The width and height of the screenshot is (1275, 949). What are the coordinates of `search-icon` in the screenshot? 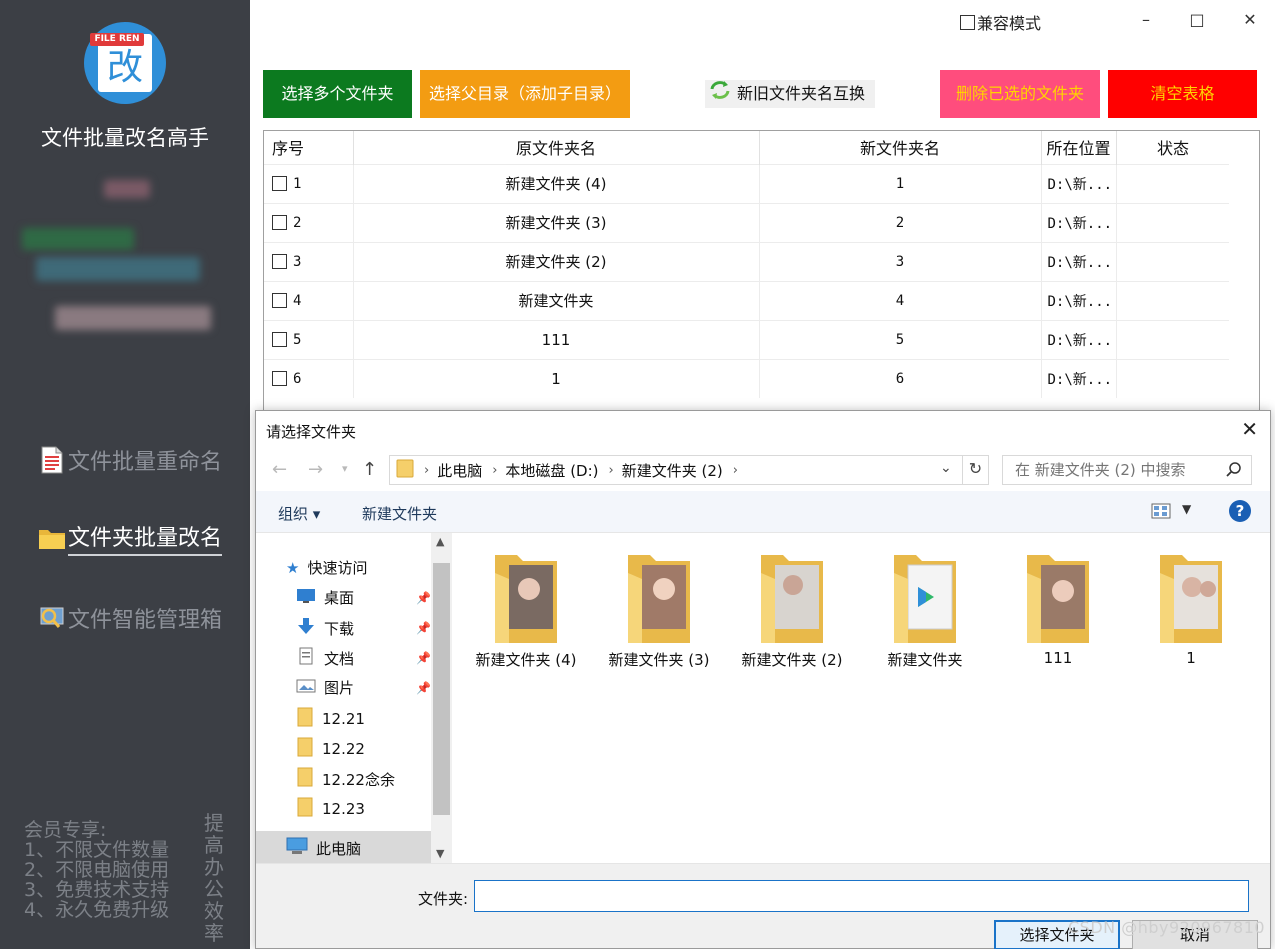 It's located at (1234, 471).